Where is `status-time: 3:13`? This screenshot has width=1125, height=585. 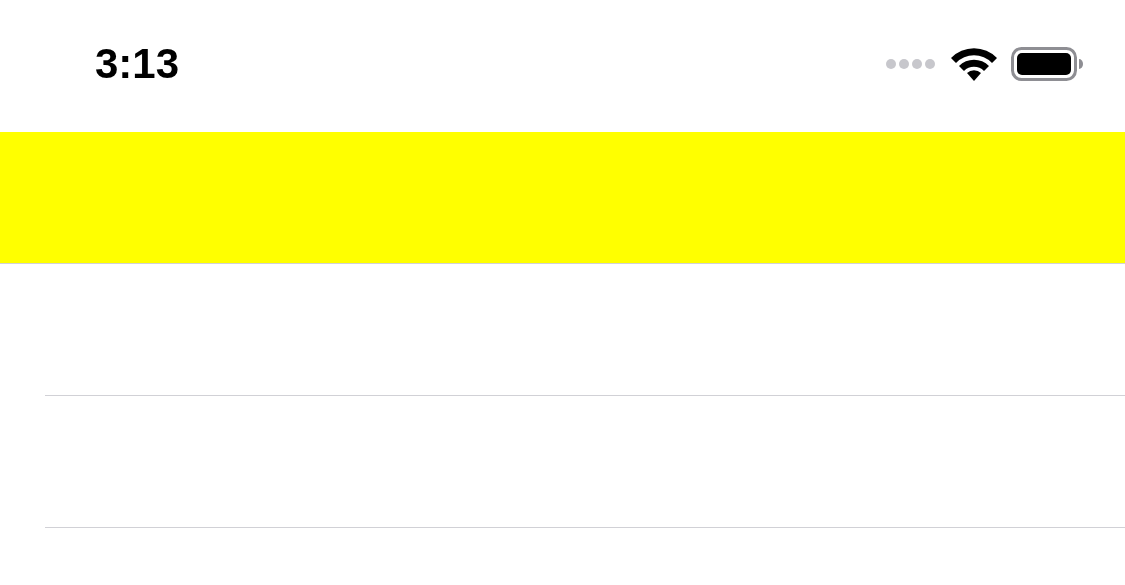 status-time: 3:13 is located at coordinates (137, 64).